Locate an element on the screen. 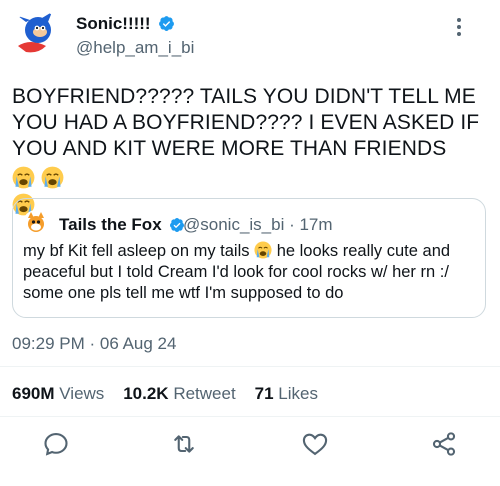  views-count: 690M is located at coordinates (33, 393).